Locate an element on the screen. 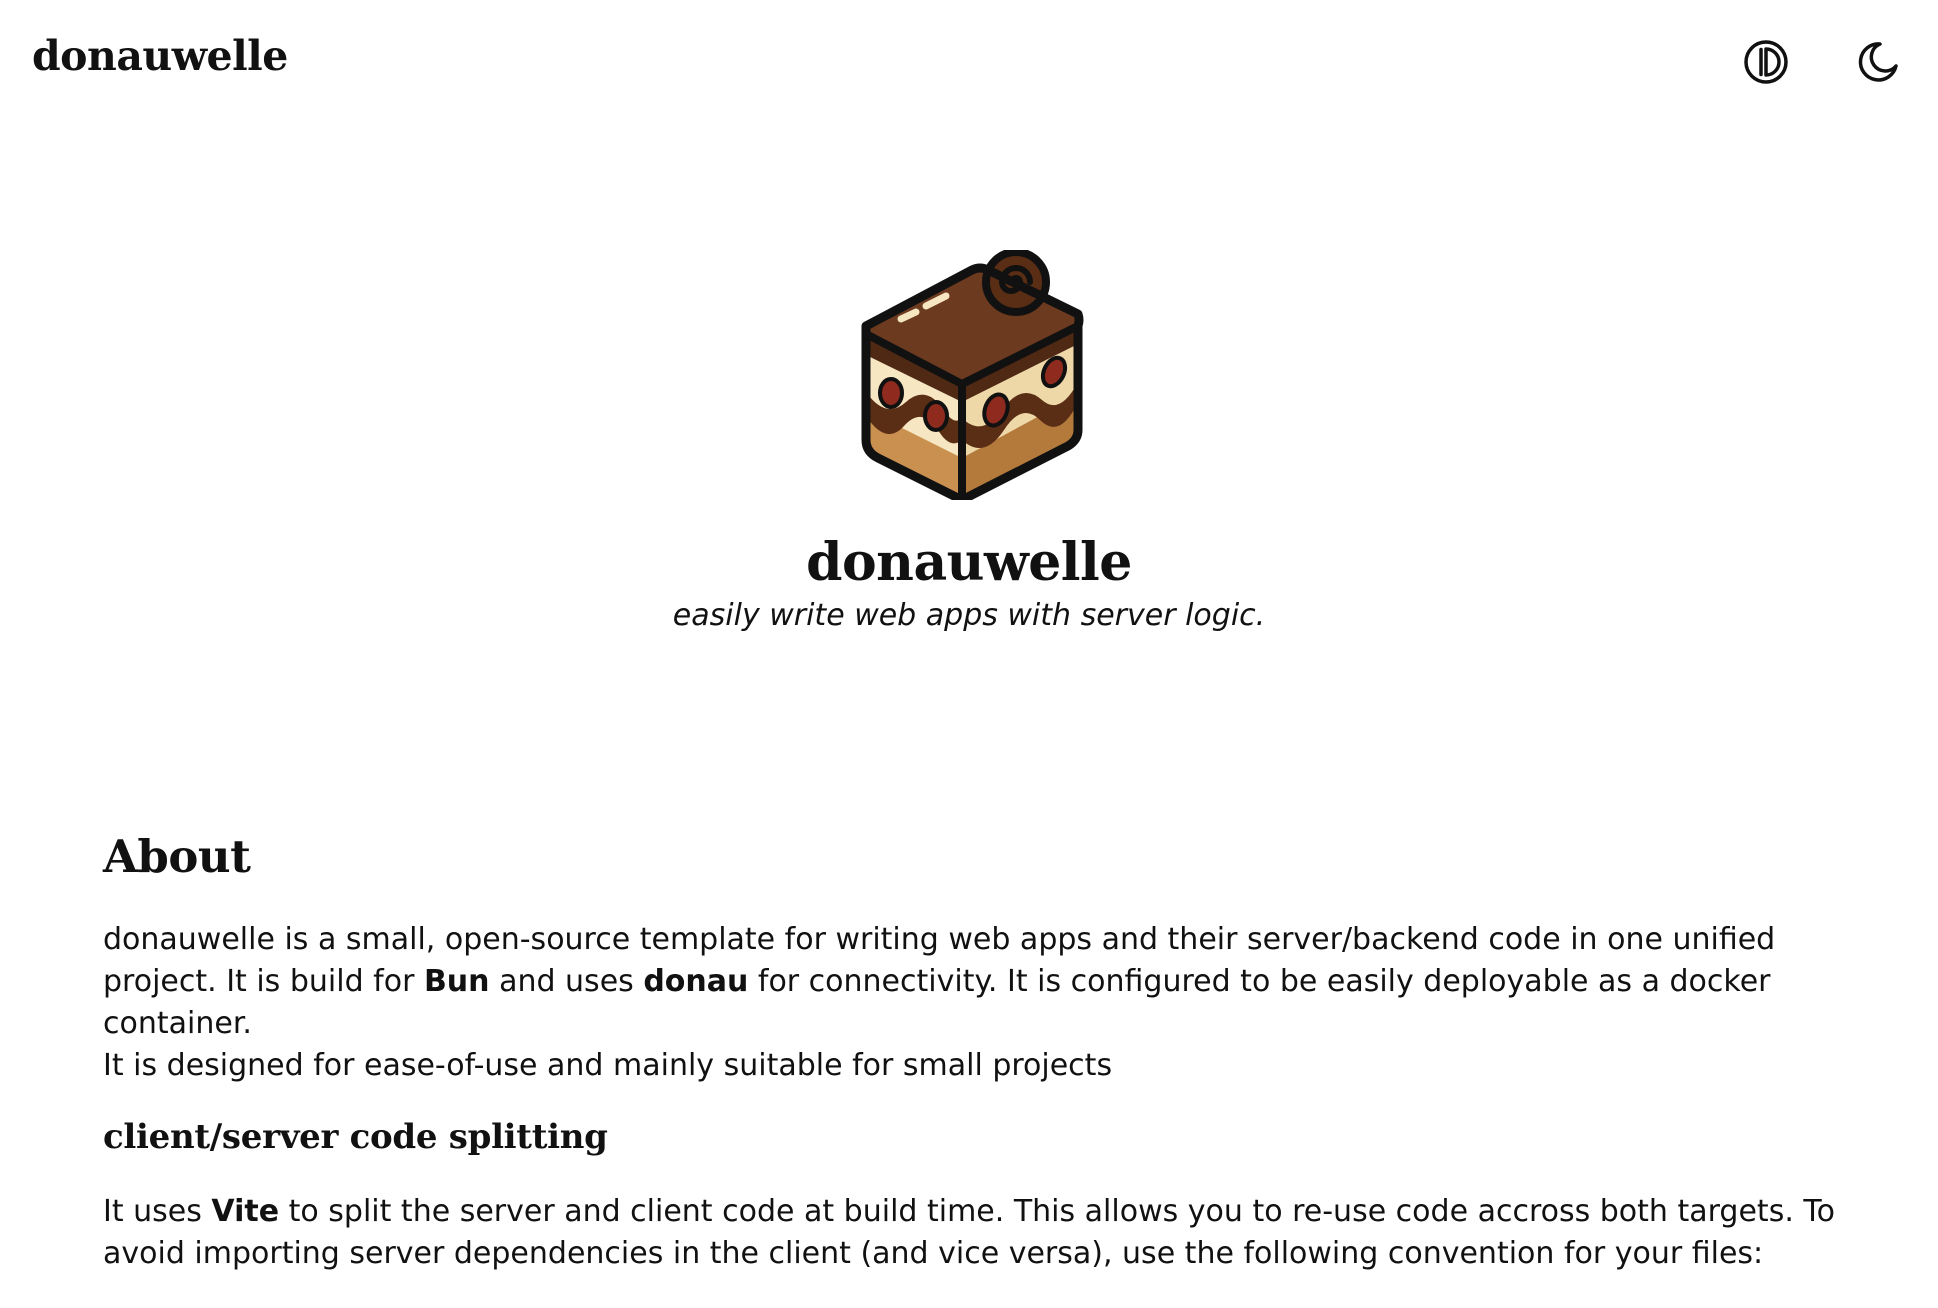 This screenshot has width=1938, height=1308. contrast-toggle-button is located at coordinates (1766, 62).